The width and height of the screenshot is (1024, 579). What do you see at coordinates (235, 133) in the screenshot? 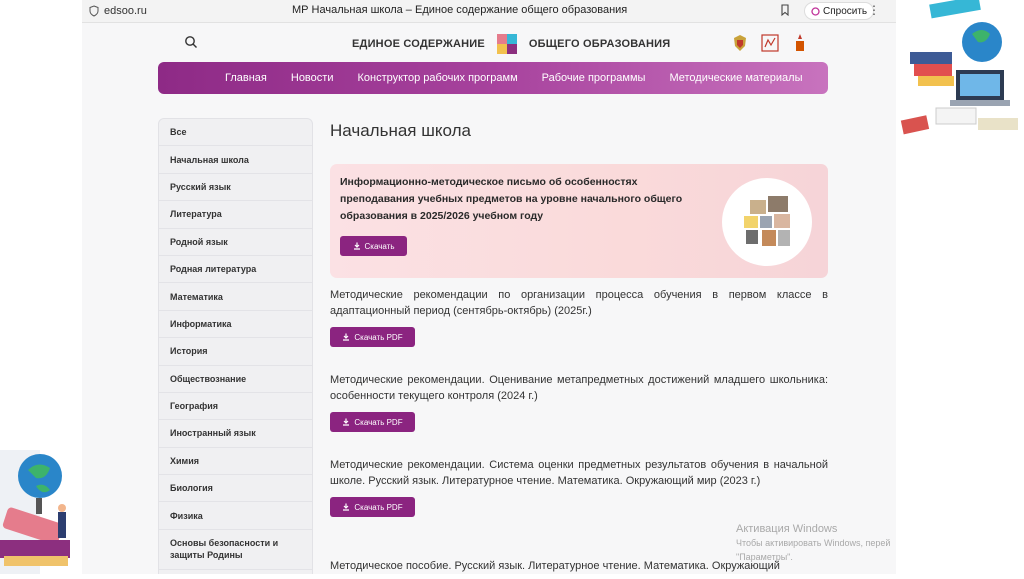
I see `sidebar-item-all: Все` at bounding box center [235, 133].